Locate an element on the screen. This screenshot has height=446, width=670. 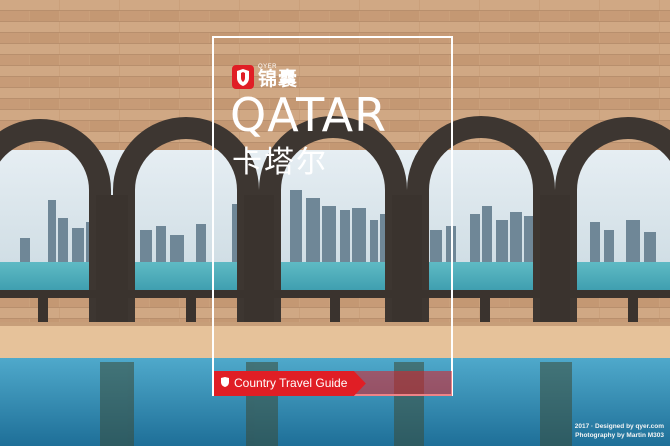
qyer-mini-logo-icon is located at coordinates (225, 382).